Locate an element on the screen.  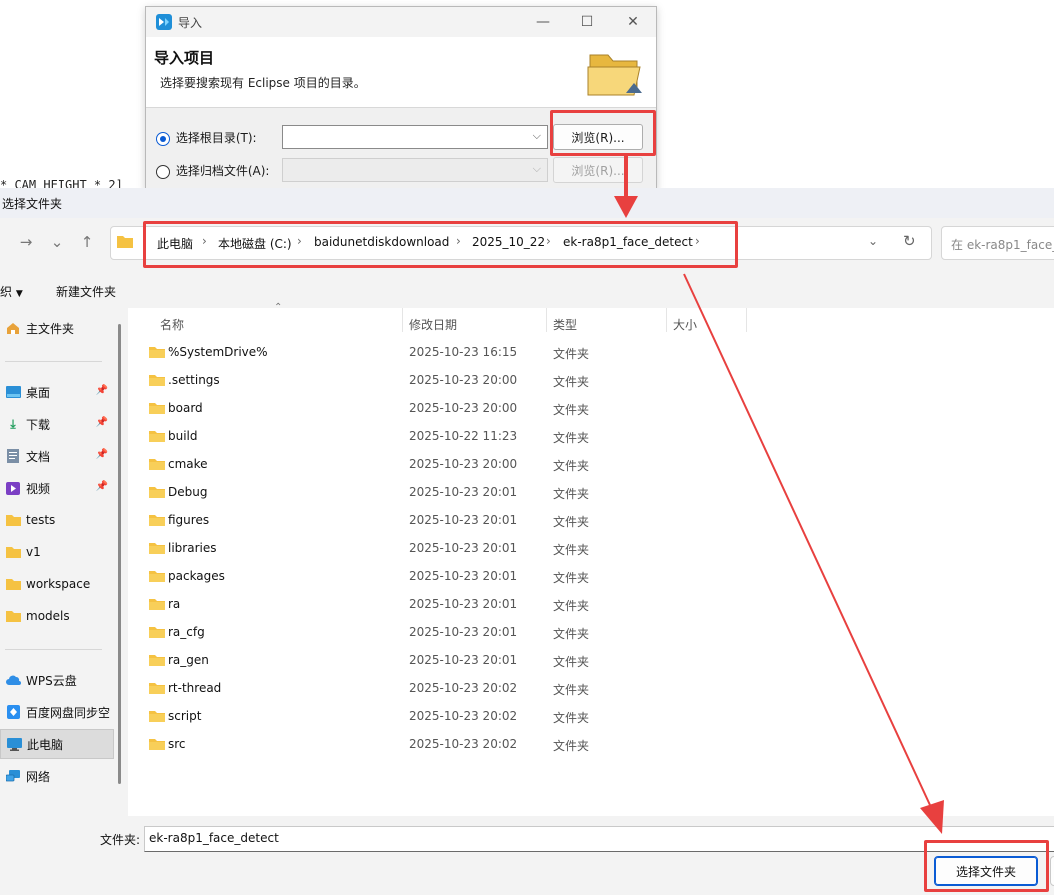
sidebar-divider is located at coordinates (53, 361).